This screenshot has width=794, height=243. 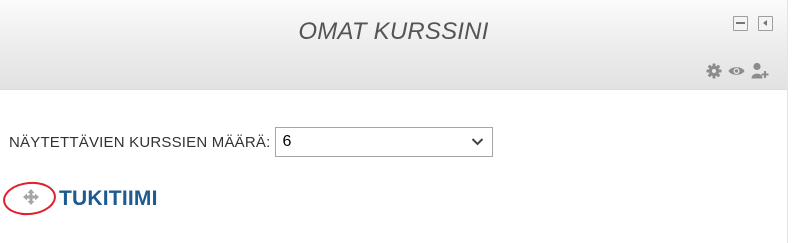 I want to click on course-item: TUKITIIMI, so click(x=79, y=198).